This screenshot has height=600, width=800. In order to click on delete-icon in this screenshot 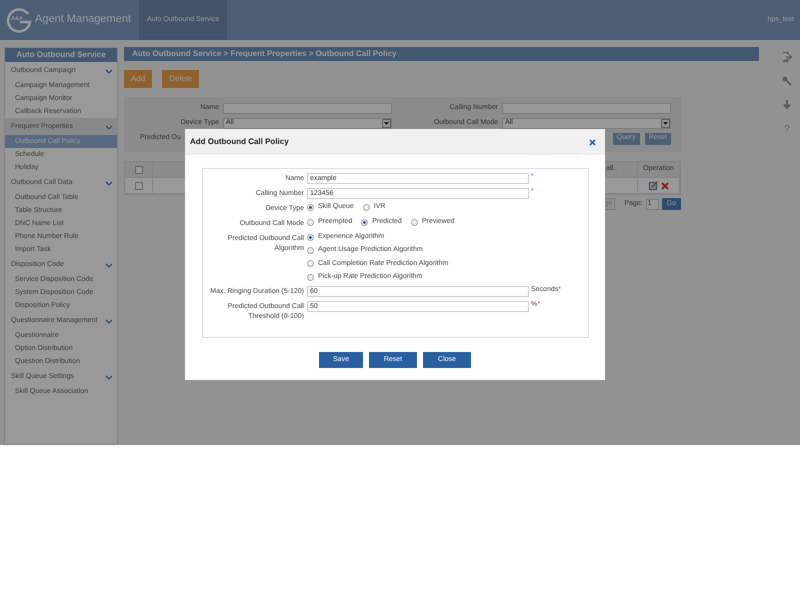, I will do `click(664, 186)`.